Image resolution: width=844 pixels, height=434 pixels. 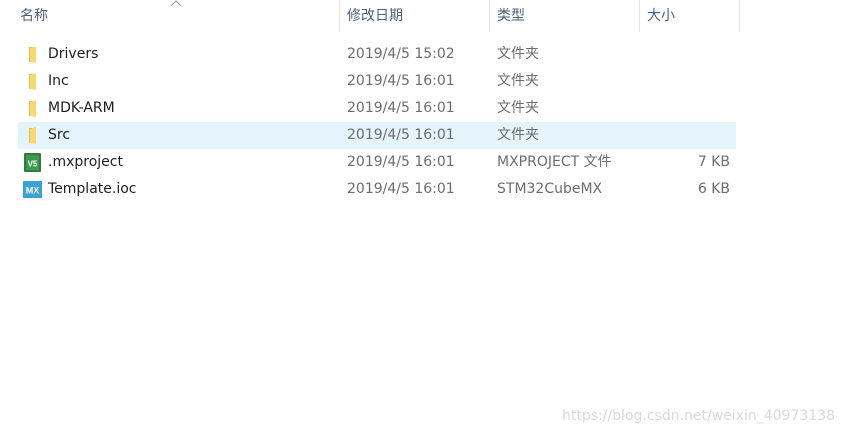 I want to click on column-header-modified: 修改日期, so click(x=414, y=16).